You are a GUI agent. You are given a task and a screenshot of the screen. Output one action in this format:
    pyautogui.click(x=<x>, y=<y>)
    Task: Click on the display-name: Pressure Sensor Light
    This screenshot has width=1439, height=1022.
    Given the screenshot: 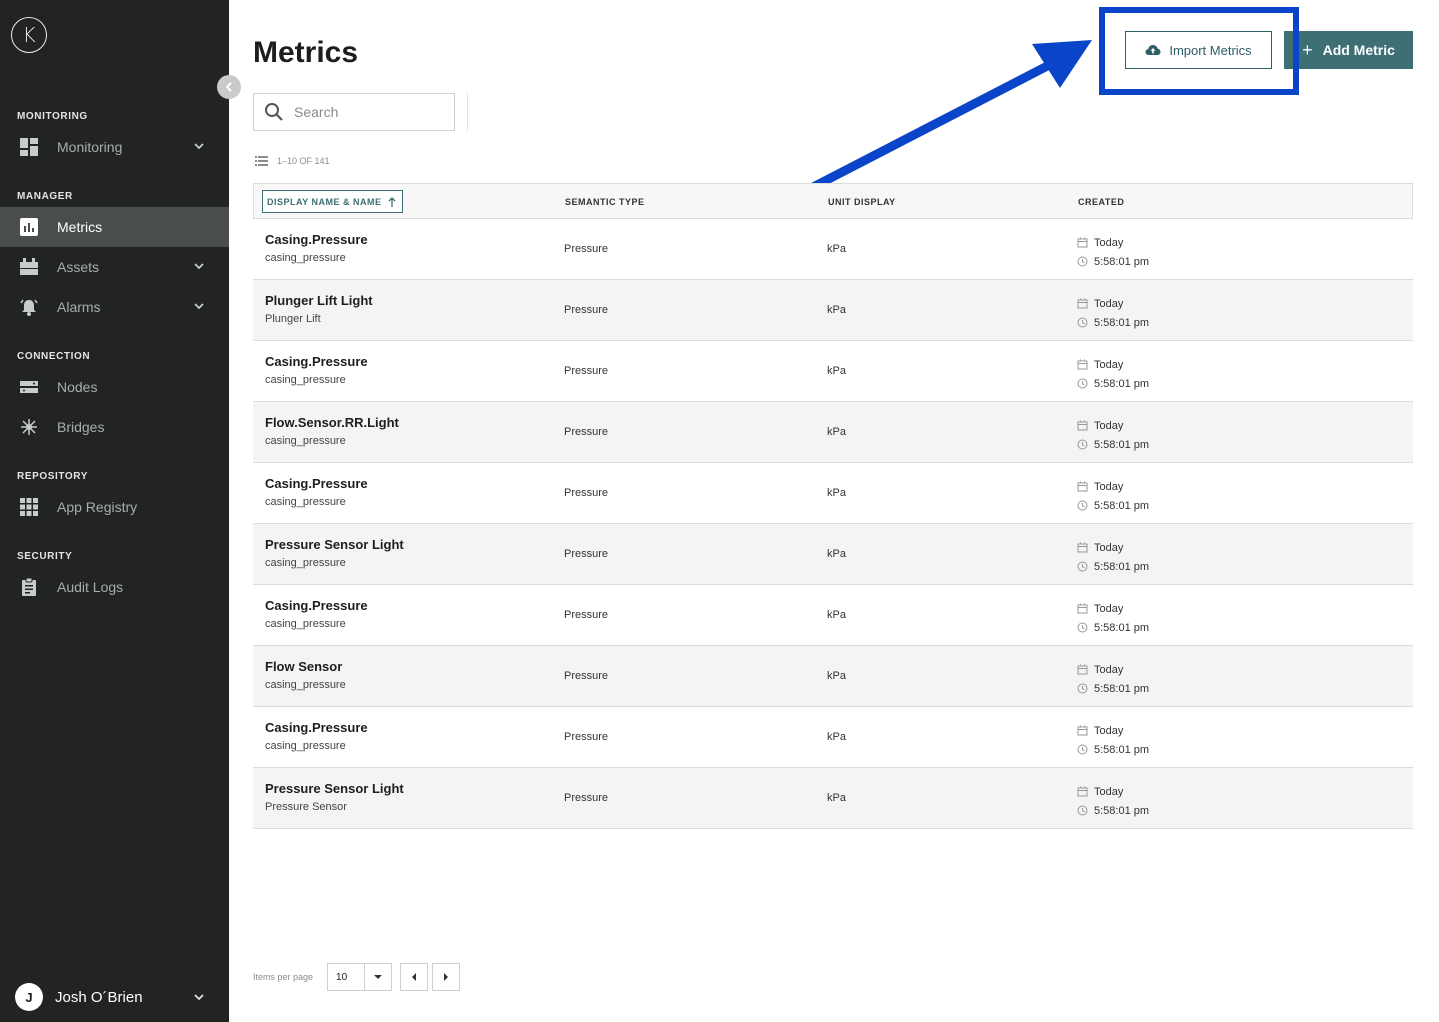 What is the action you would take?
    pyautogui.click(x=334, y=544)
    